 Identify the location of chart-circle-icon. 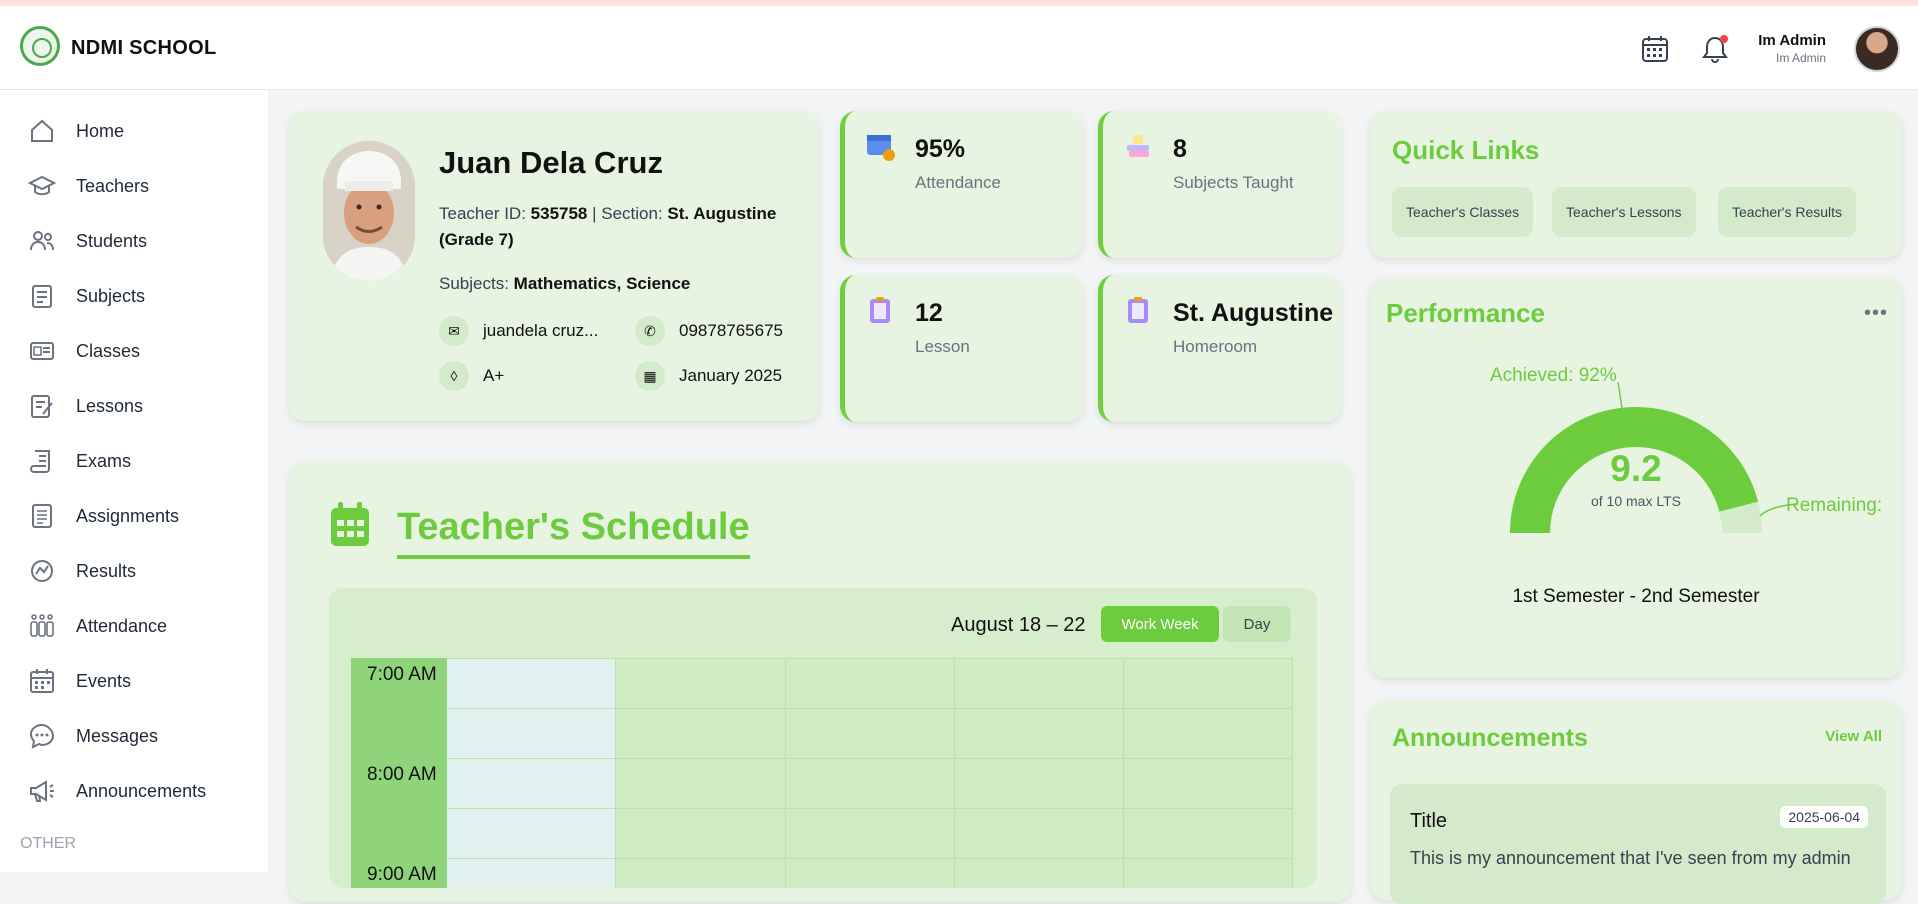
(42, 571).